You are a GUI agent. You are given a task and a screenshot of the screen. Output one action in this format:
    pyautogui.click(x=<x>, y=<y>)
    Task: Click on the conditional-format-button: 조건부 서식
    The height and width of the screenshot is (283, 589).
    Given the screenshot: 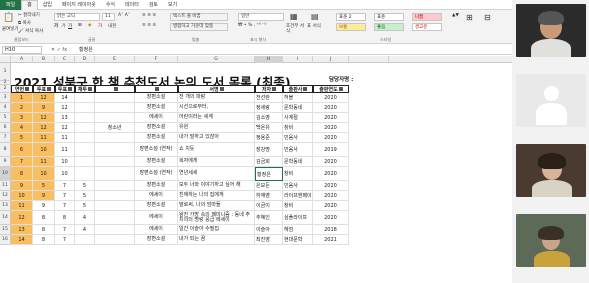 What is the action you would take?
    pyautogui.click(x=295, y=29)
    